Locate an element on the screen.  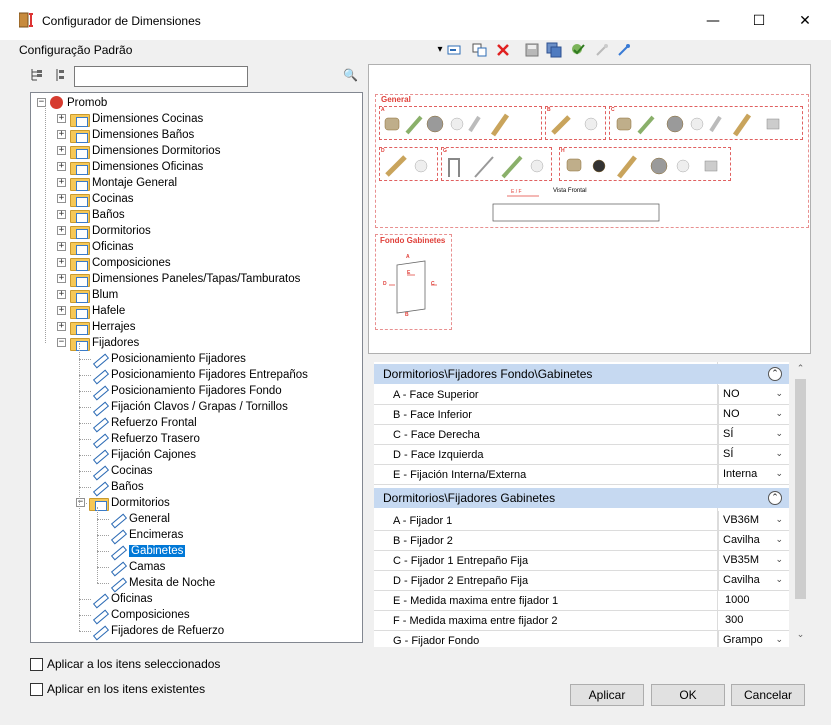
tree-item: Posicionamiento Fijadores is located at coordinates (168, 359).